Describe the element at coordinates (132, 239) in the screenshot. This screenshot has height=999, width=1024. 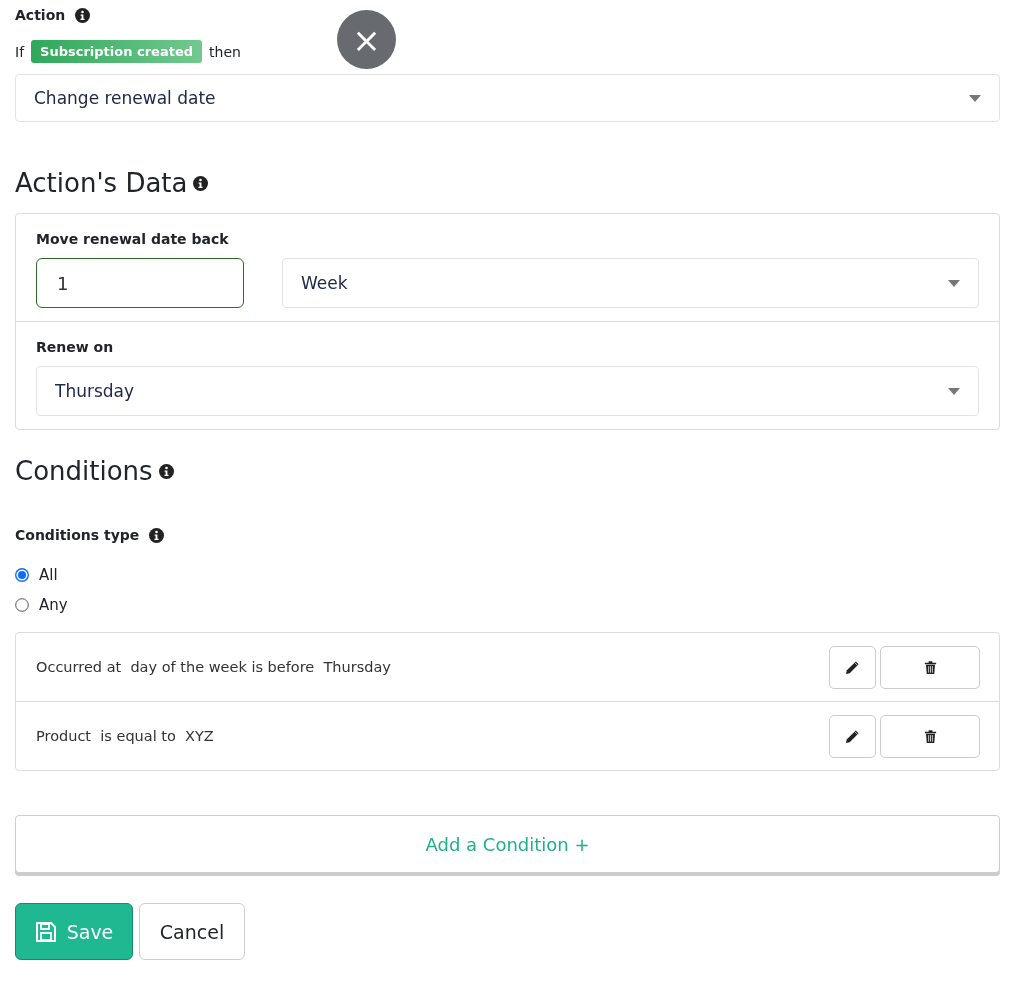
I see `field-label: Move renewal date back` at that location.